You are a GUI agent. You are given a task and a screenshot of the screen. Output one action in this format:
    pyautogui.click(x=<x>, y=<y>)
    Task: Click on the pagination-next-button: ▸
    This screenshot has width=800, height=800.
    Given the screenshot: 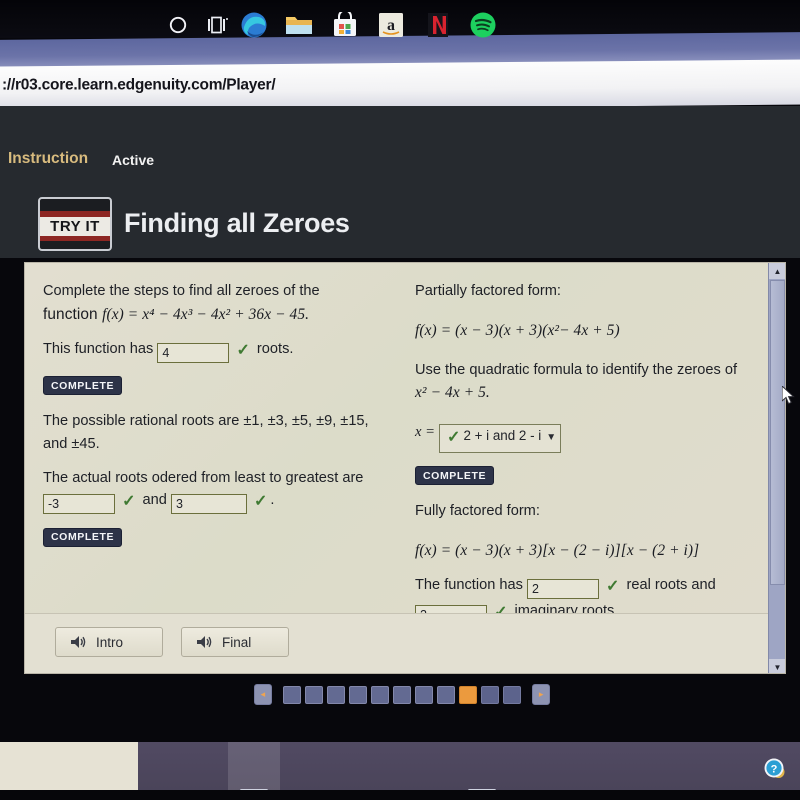 What is the action you would take?
    pyautogui.click(x=541, y=694)
    